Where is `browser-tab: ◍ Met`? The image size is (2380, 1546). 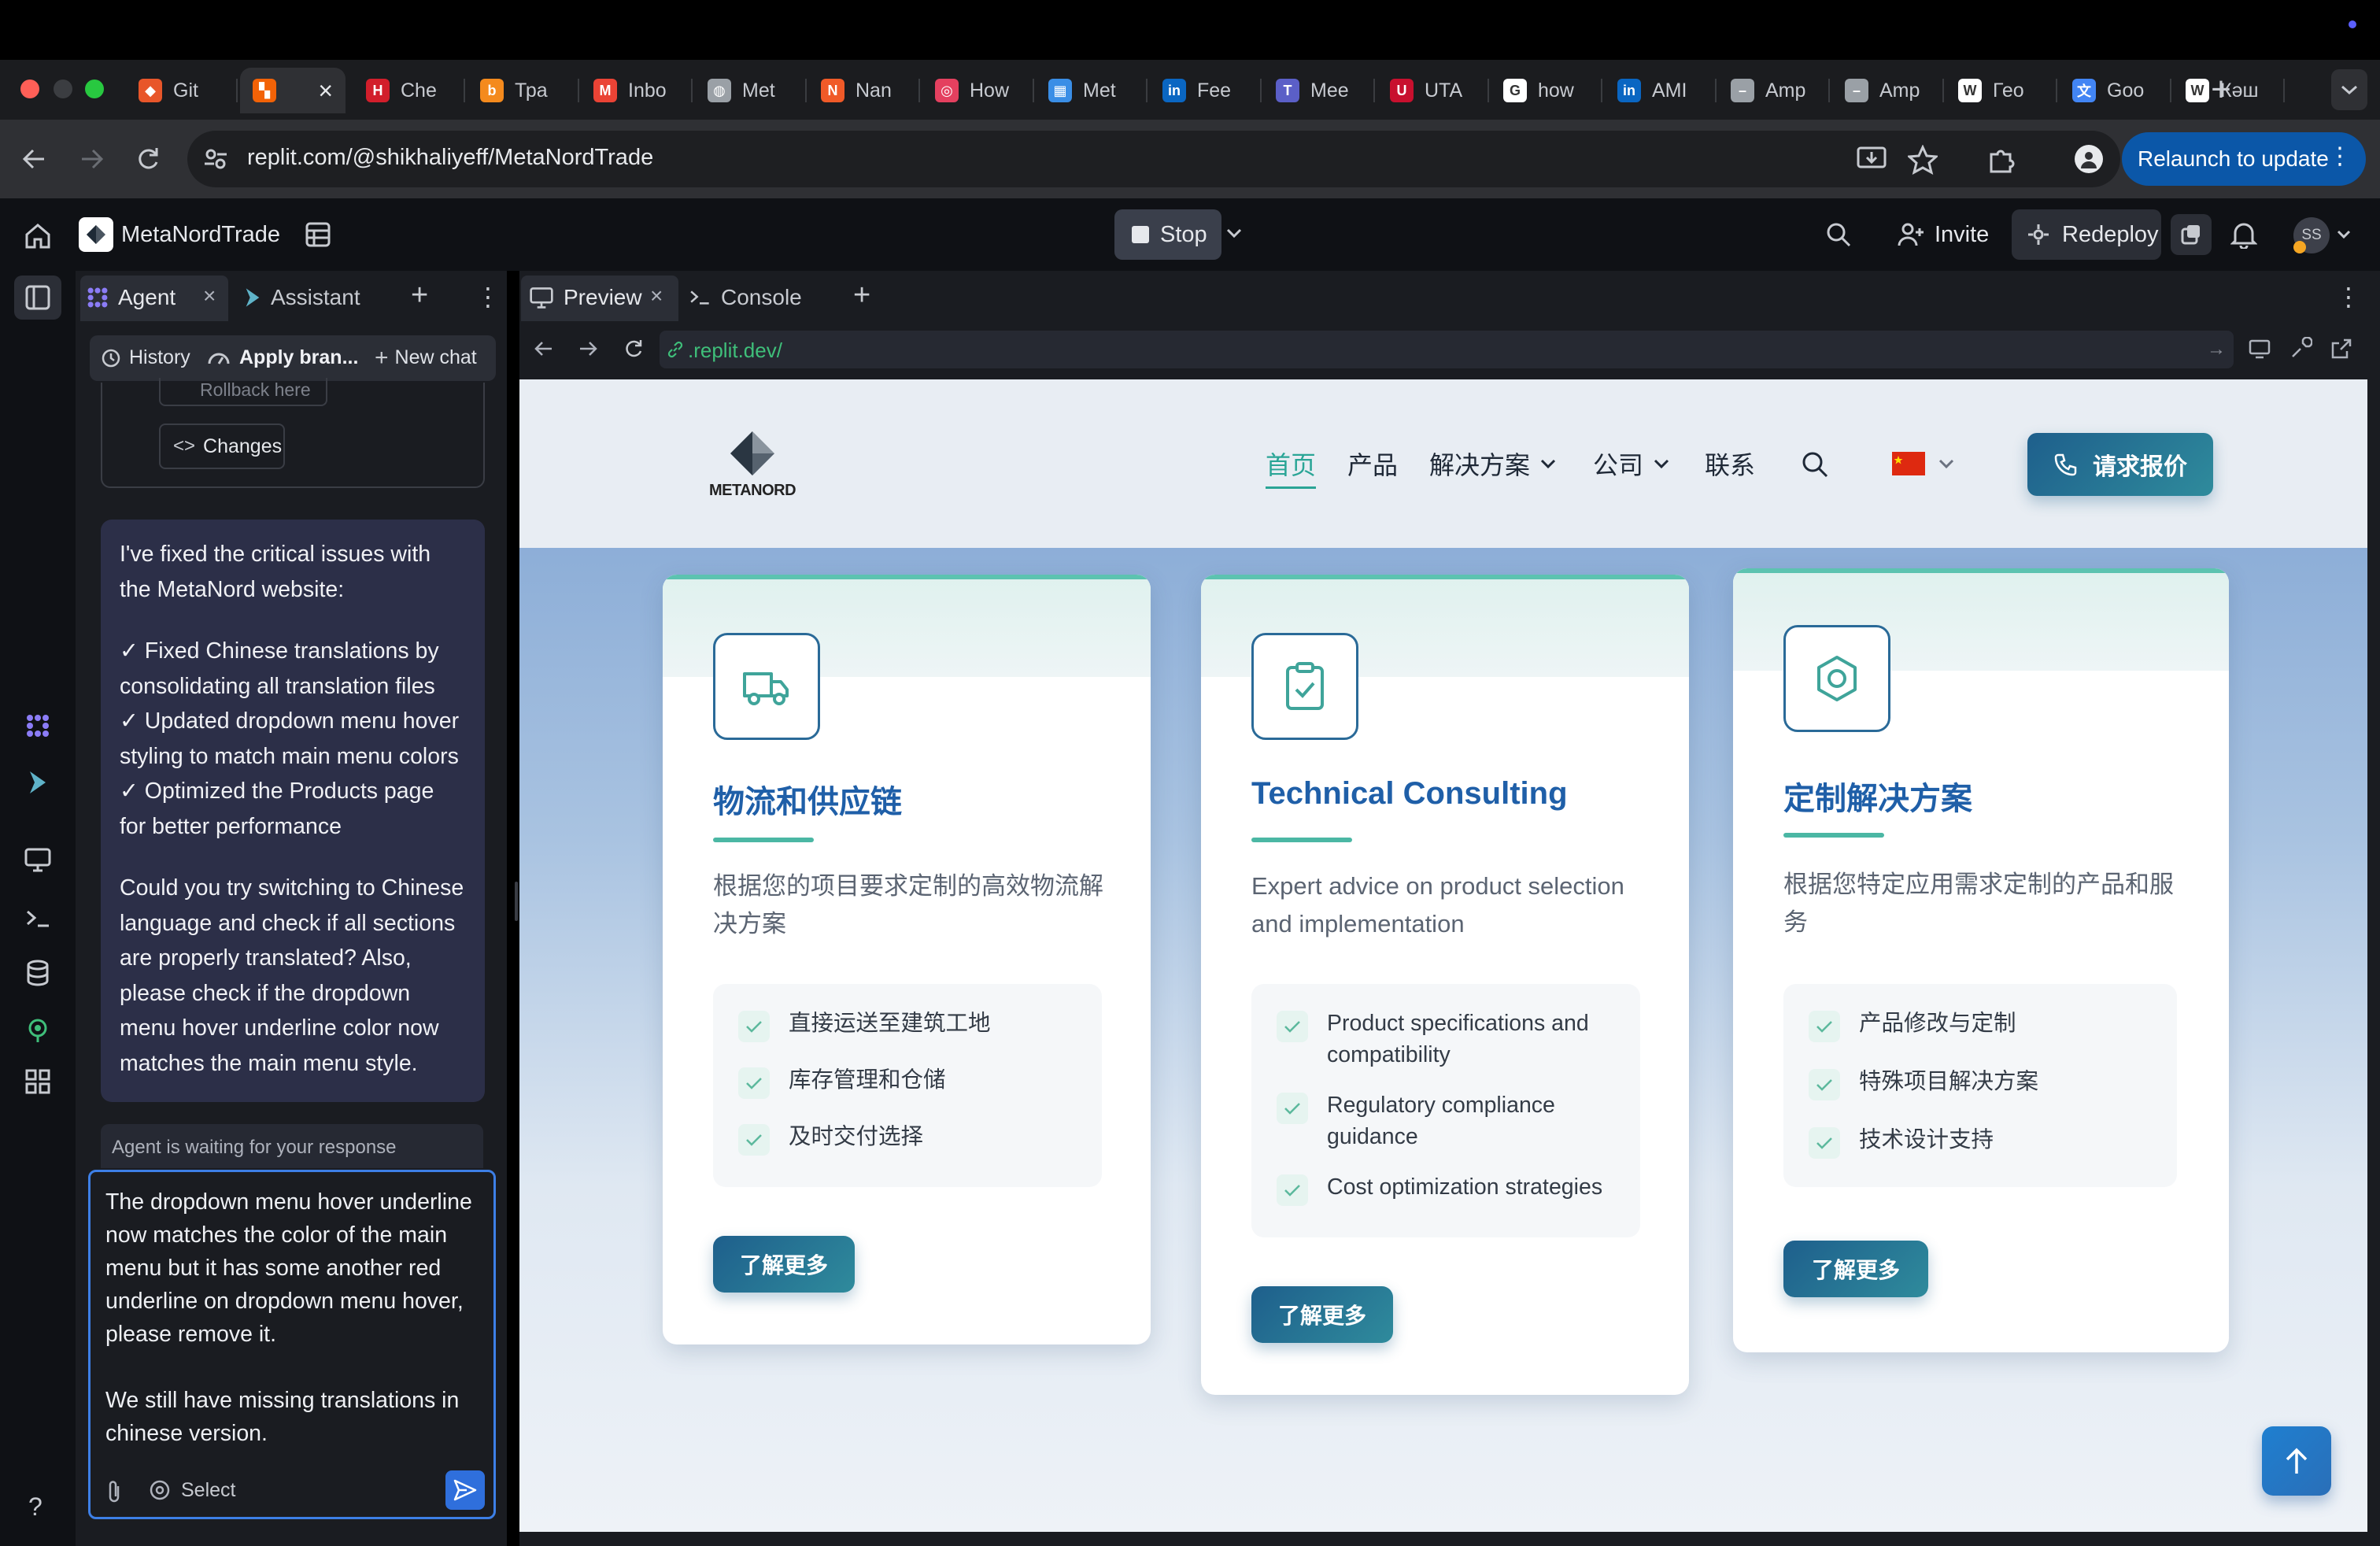 browser-tab: ◍ Met is located at coordinates (751, 90).